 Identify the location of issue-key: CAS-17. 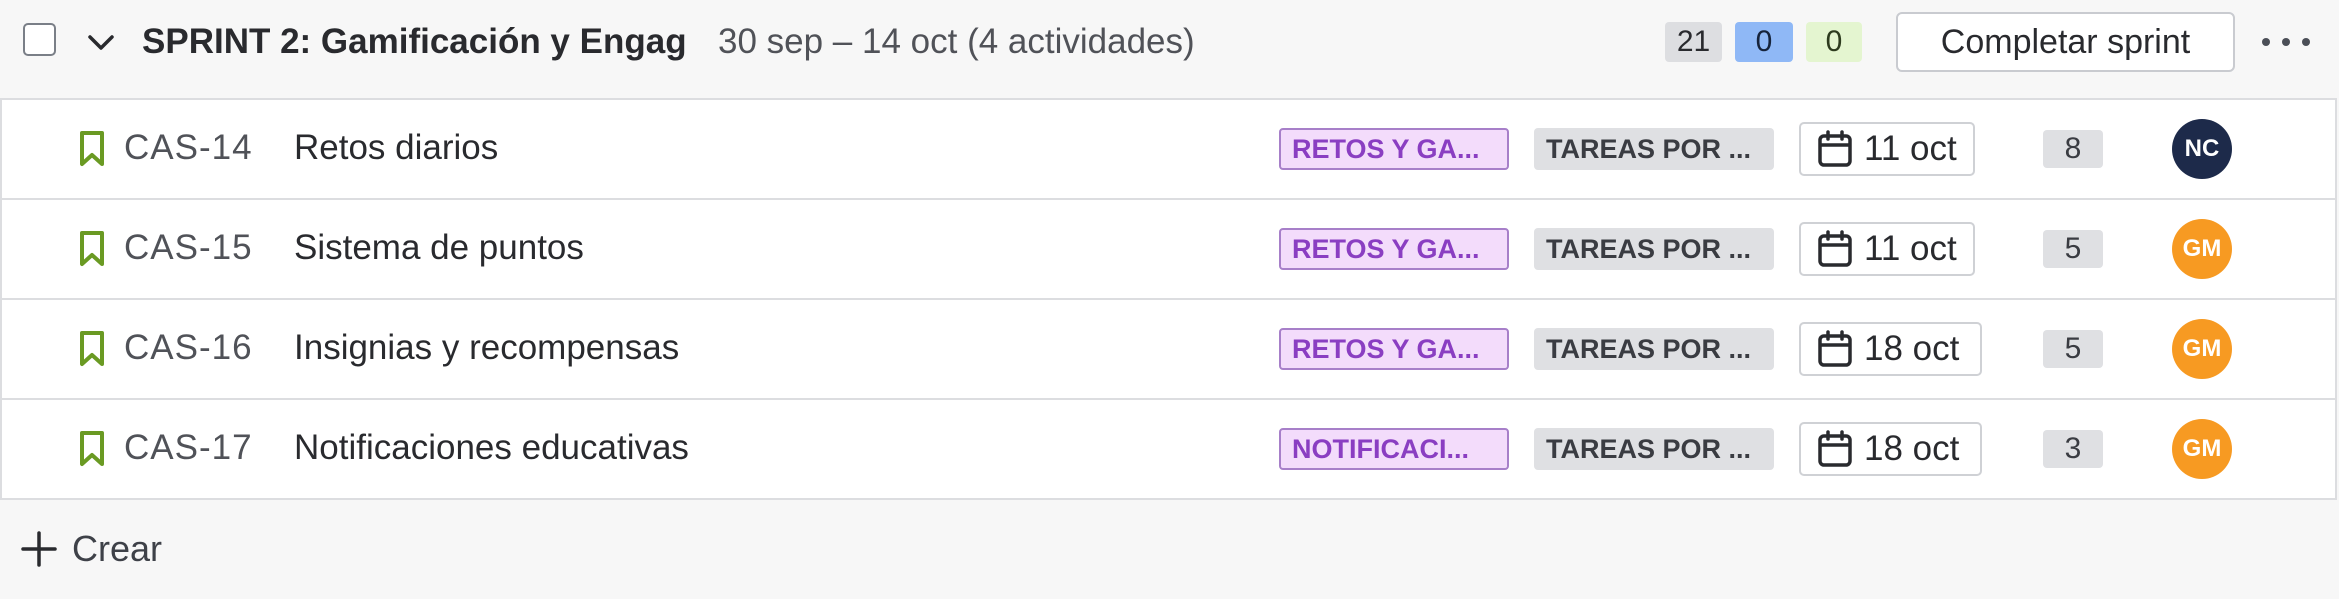
(188, 448).